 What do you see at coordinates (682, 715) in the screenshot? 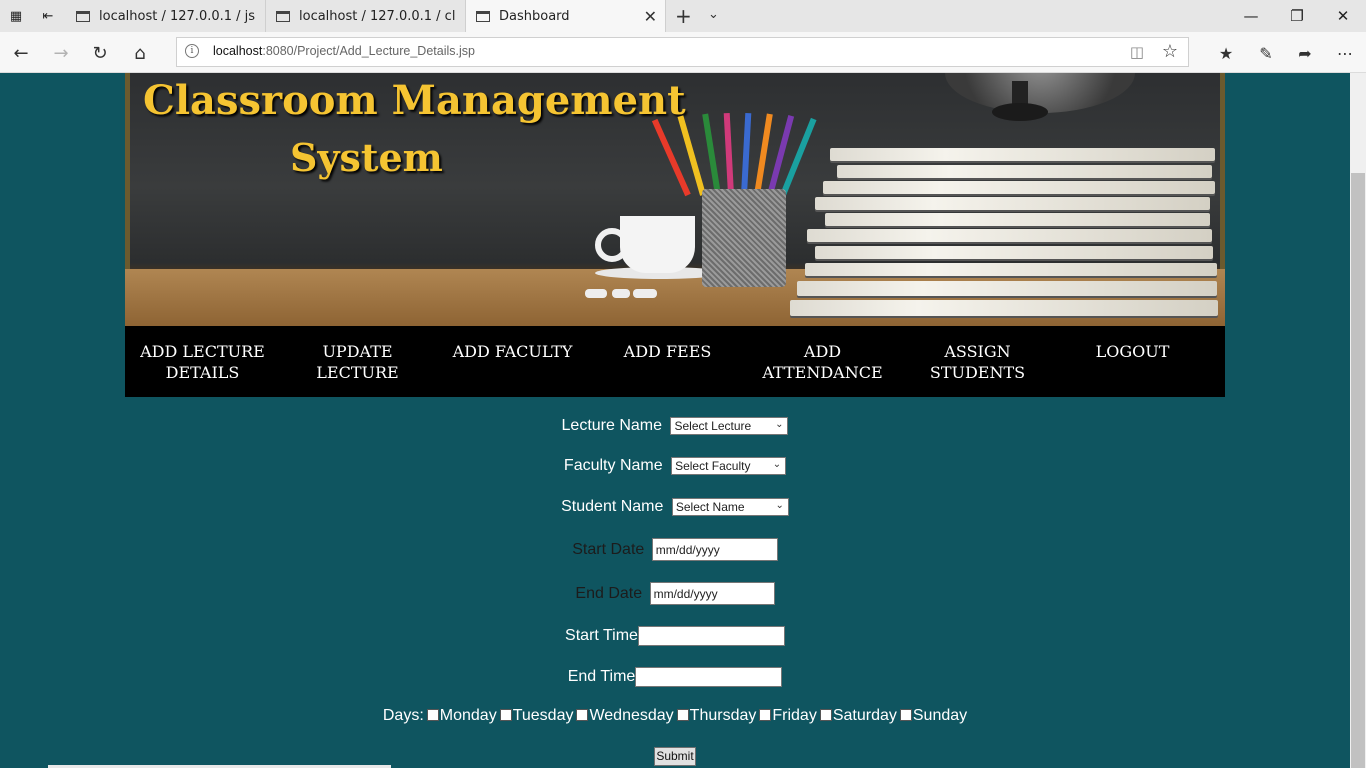
I see `thursday-checkbox` at bounding box center [682, 715].